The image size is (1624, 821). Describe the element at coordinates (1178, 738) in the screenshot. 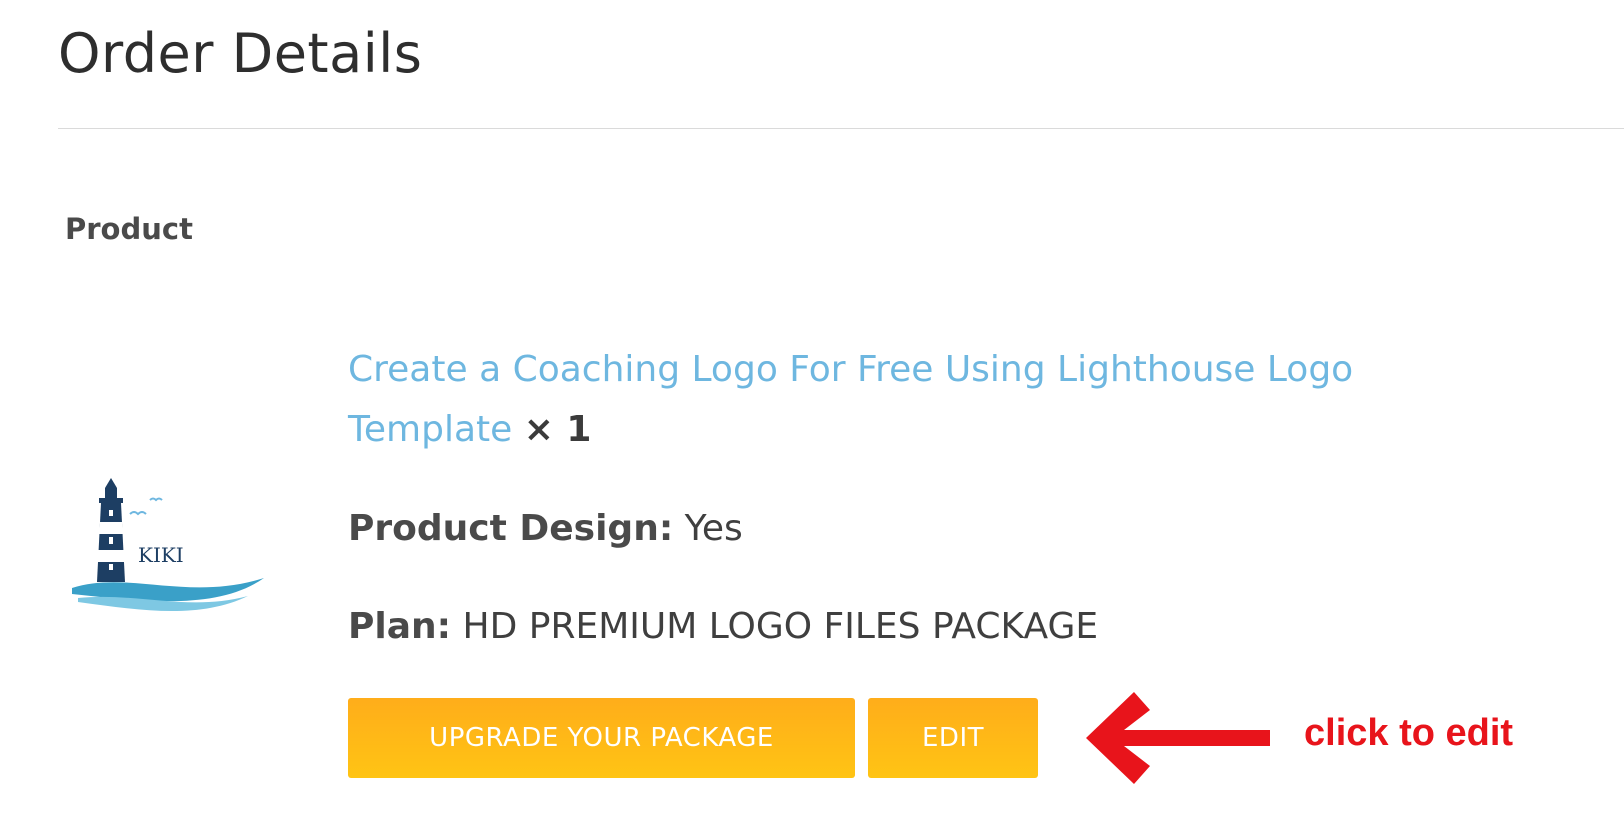

I see `arrow-left-icon` at that location.